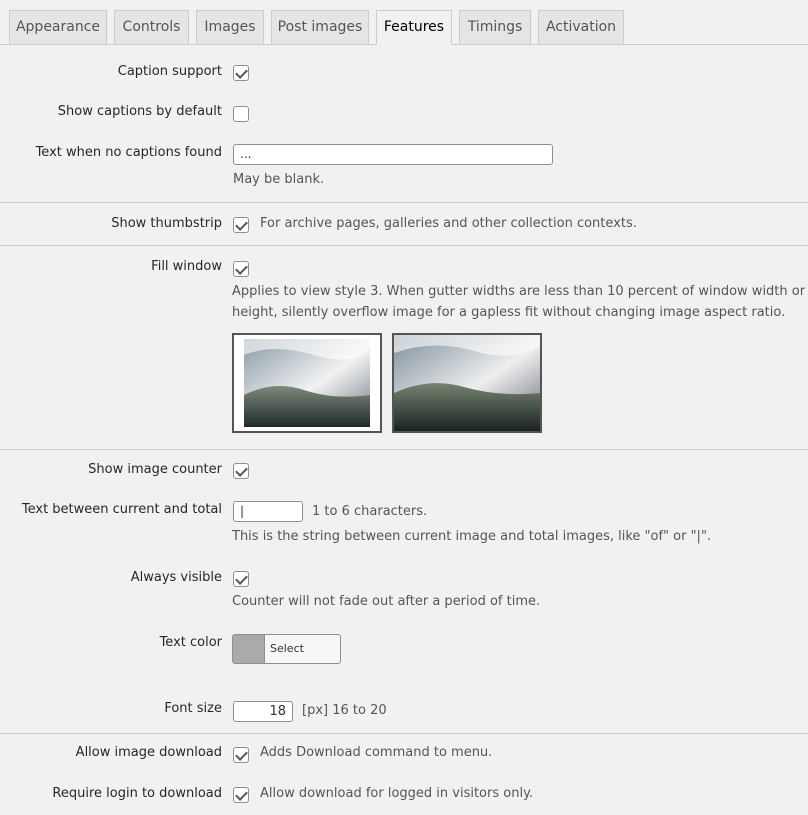 Image resolution: width=808 pixels, height=815 pixels. What do you see at coordinates (186, 266) in the screenshot?
I see `fill-window-label: Fill window` at bounding box center [186, 266].